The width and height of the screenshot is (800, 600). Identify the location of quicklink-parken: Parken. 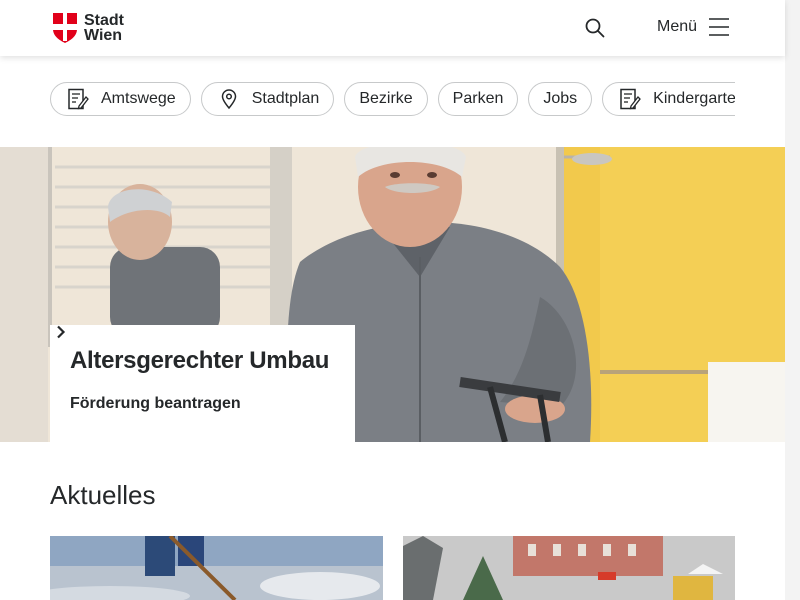
(478, 99).